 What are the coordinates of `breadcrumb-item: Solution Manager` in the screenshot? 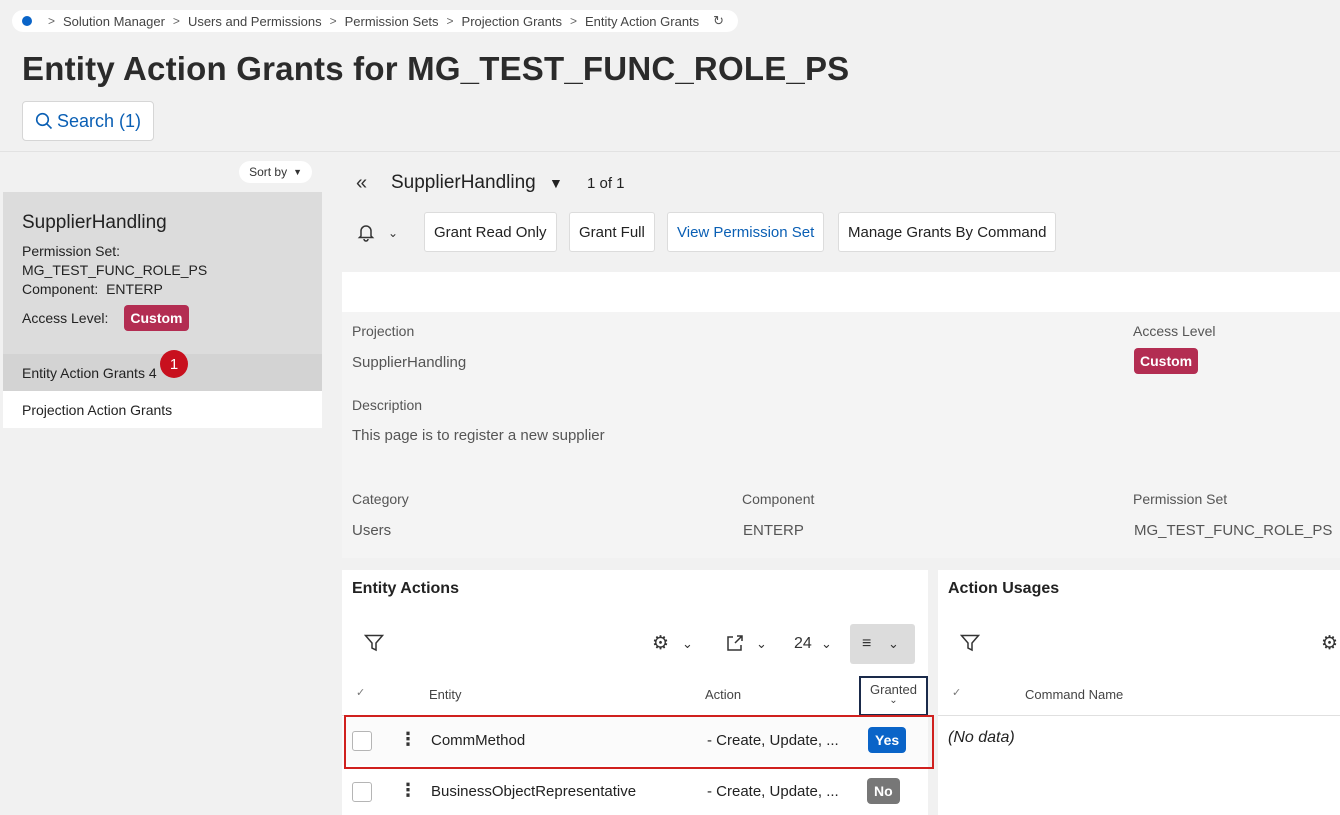 It's located at (114, 21).